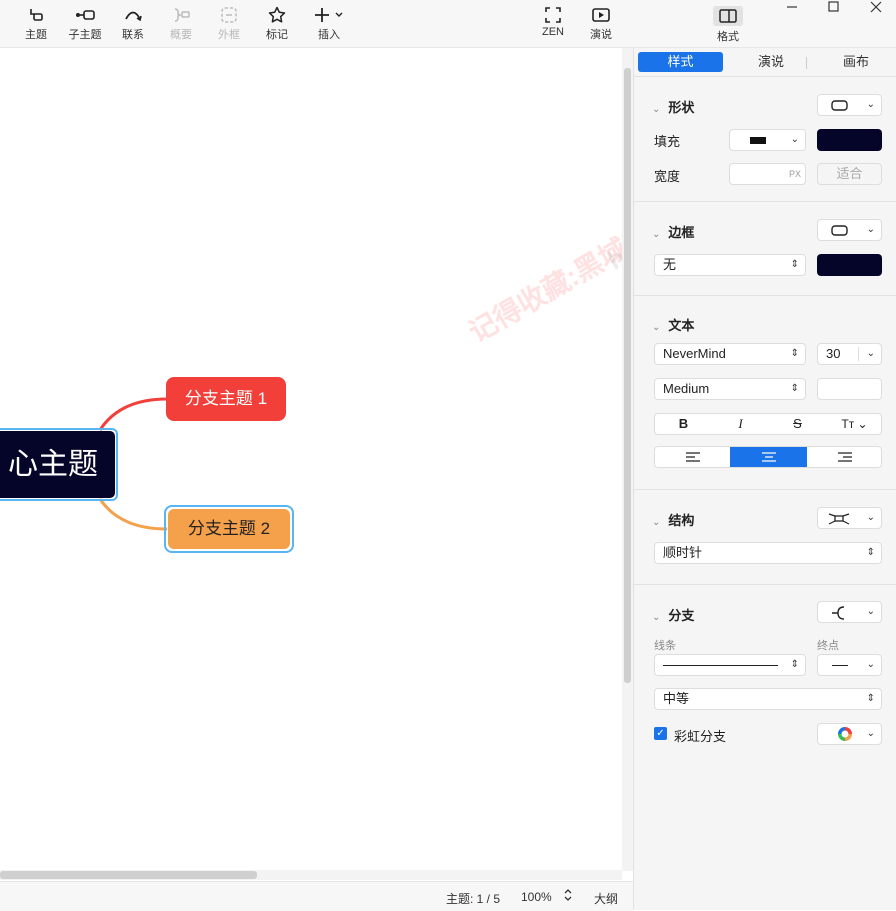  Describe the element at coordinates (676, 698) in the screenshot. I see `line-thickness-value: 中等` at that location.